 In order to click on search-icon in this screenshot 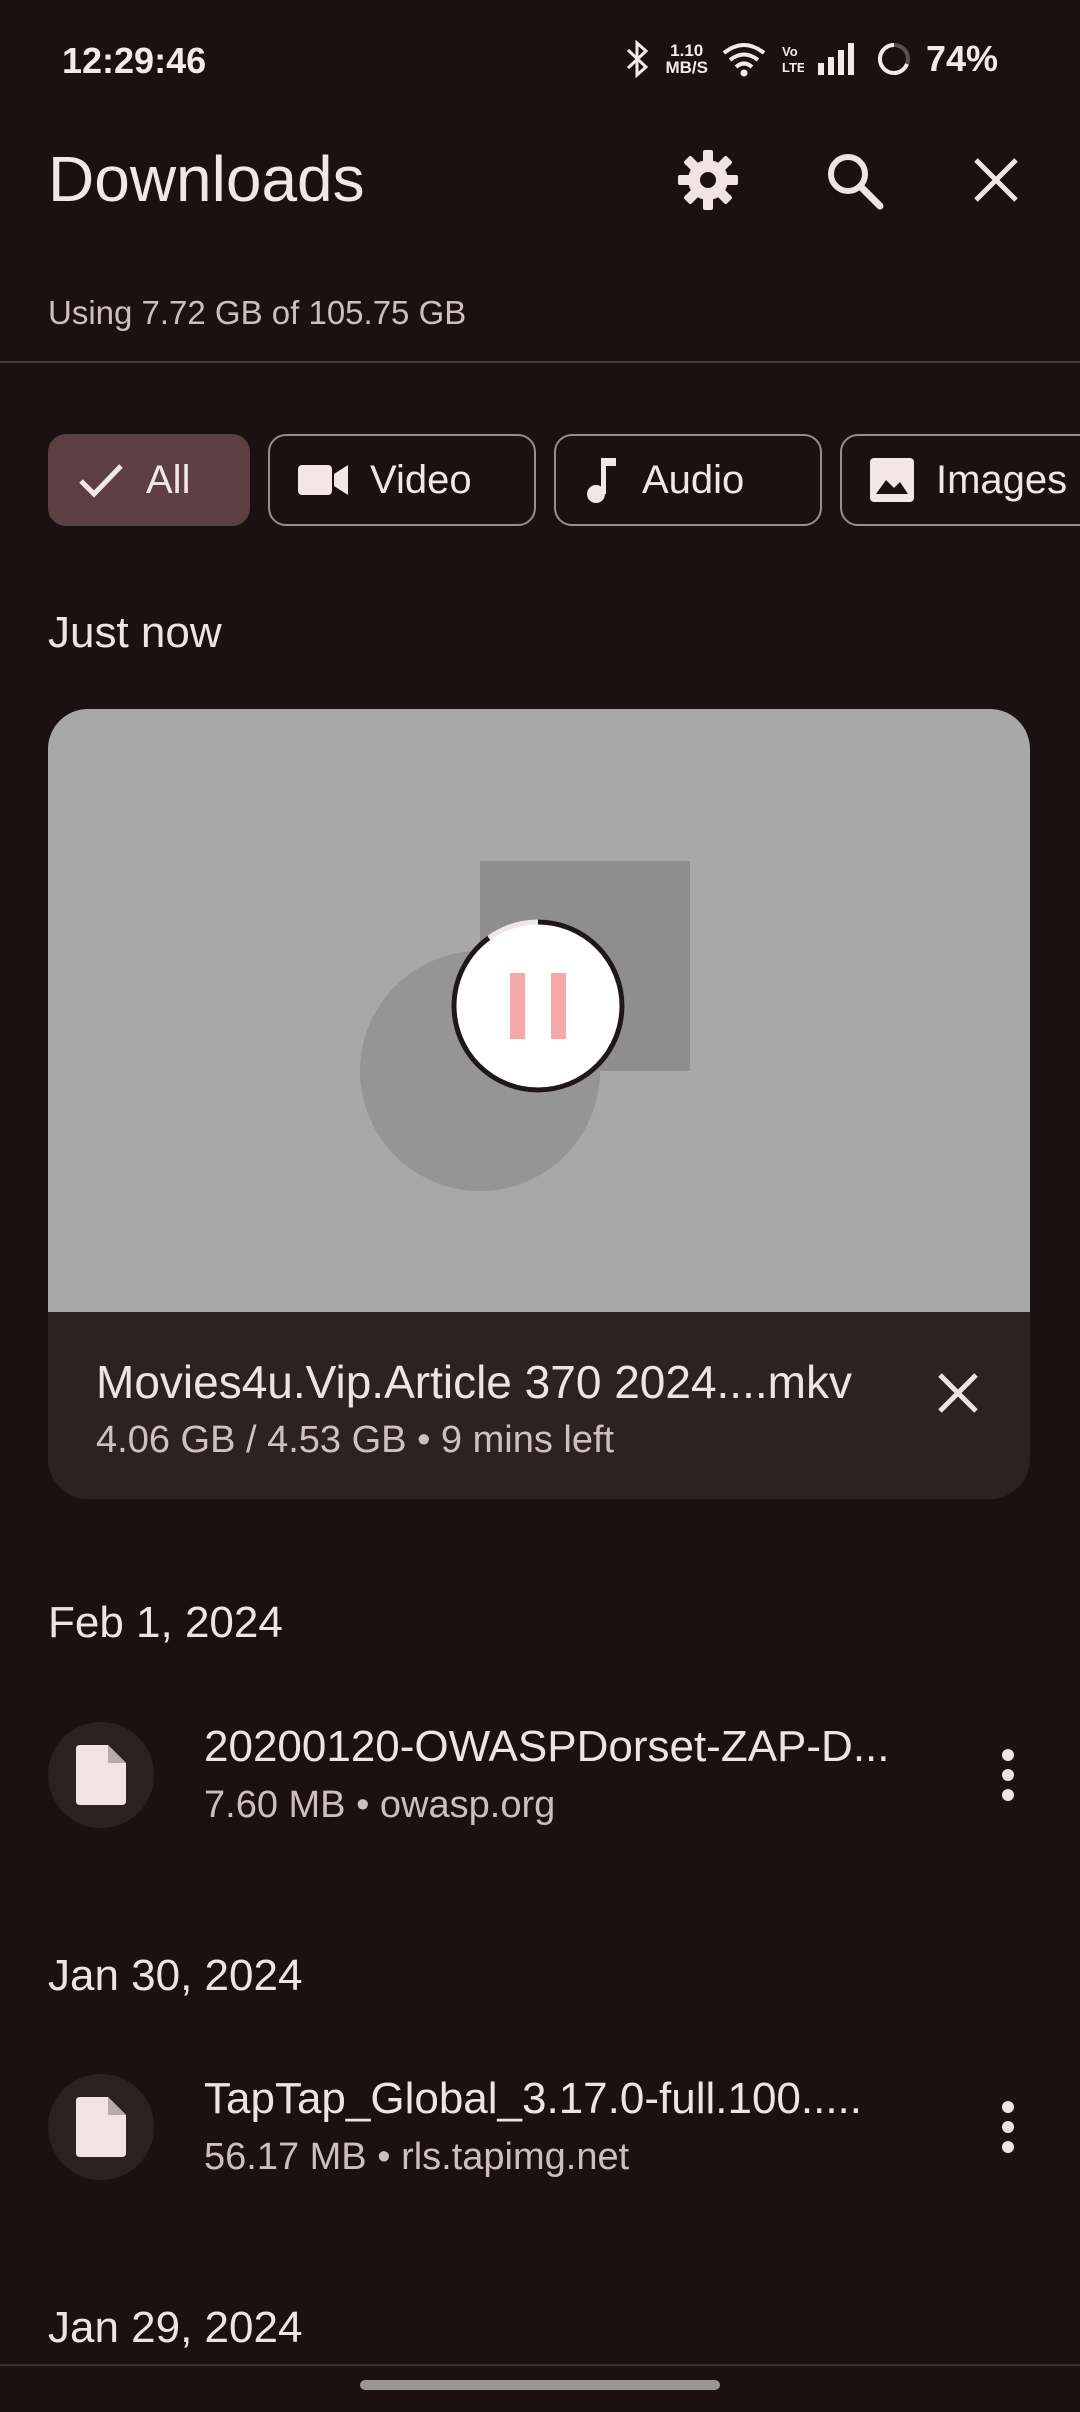, I will do `click(856, 182)`.